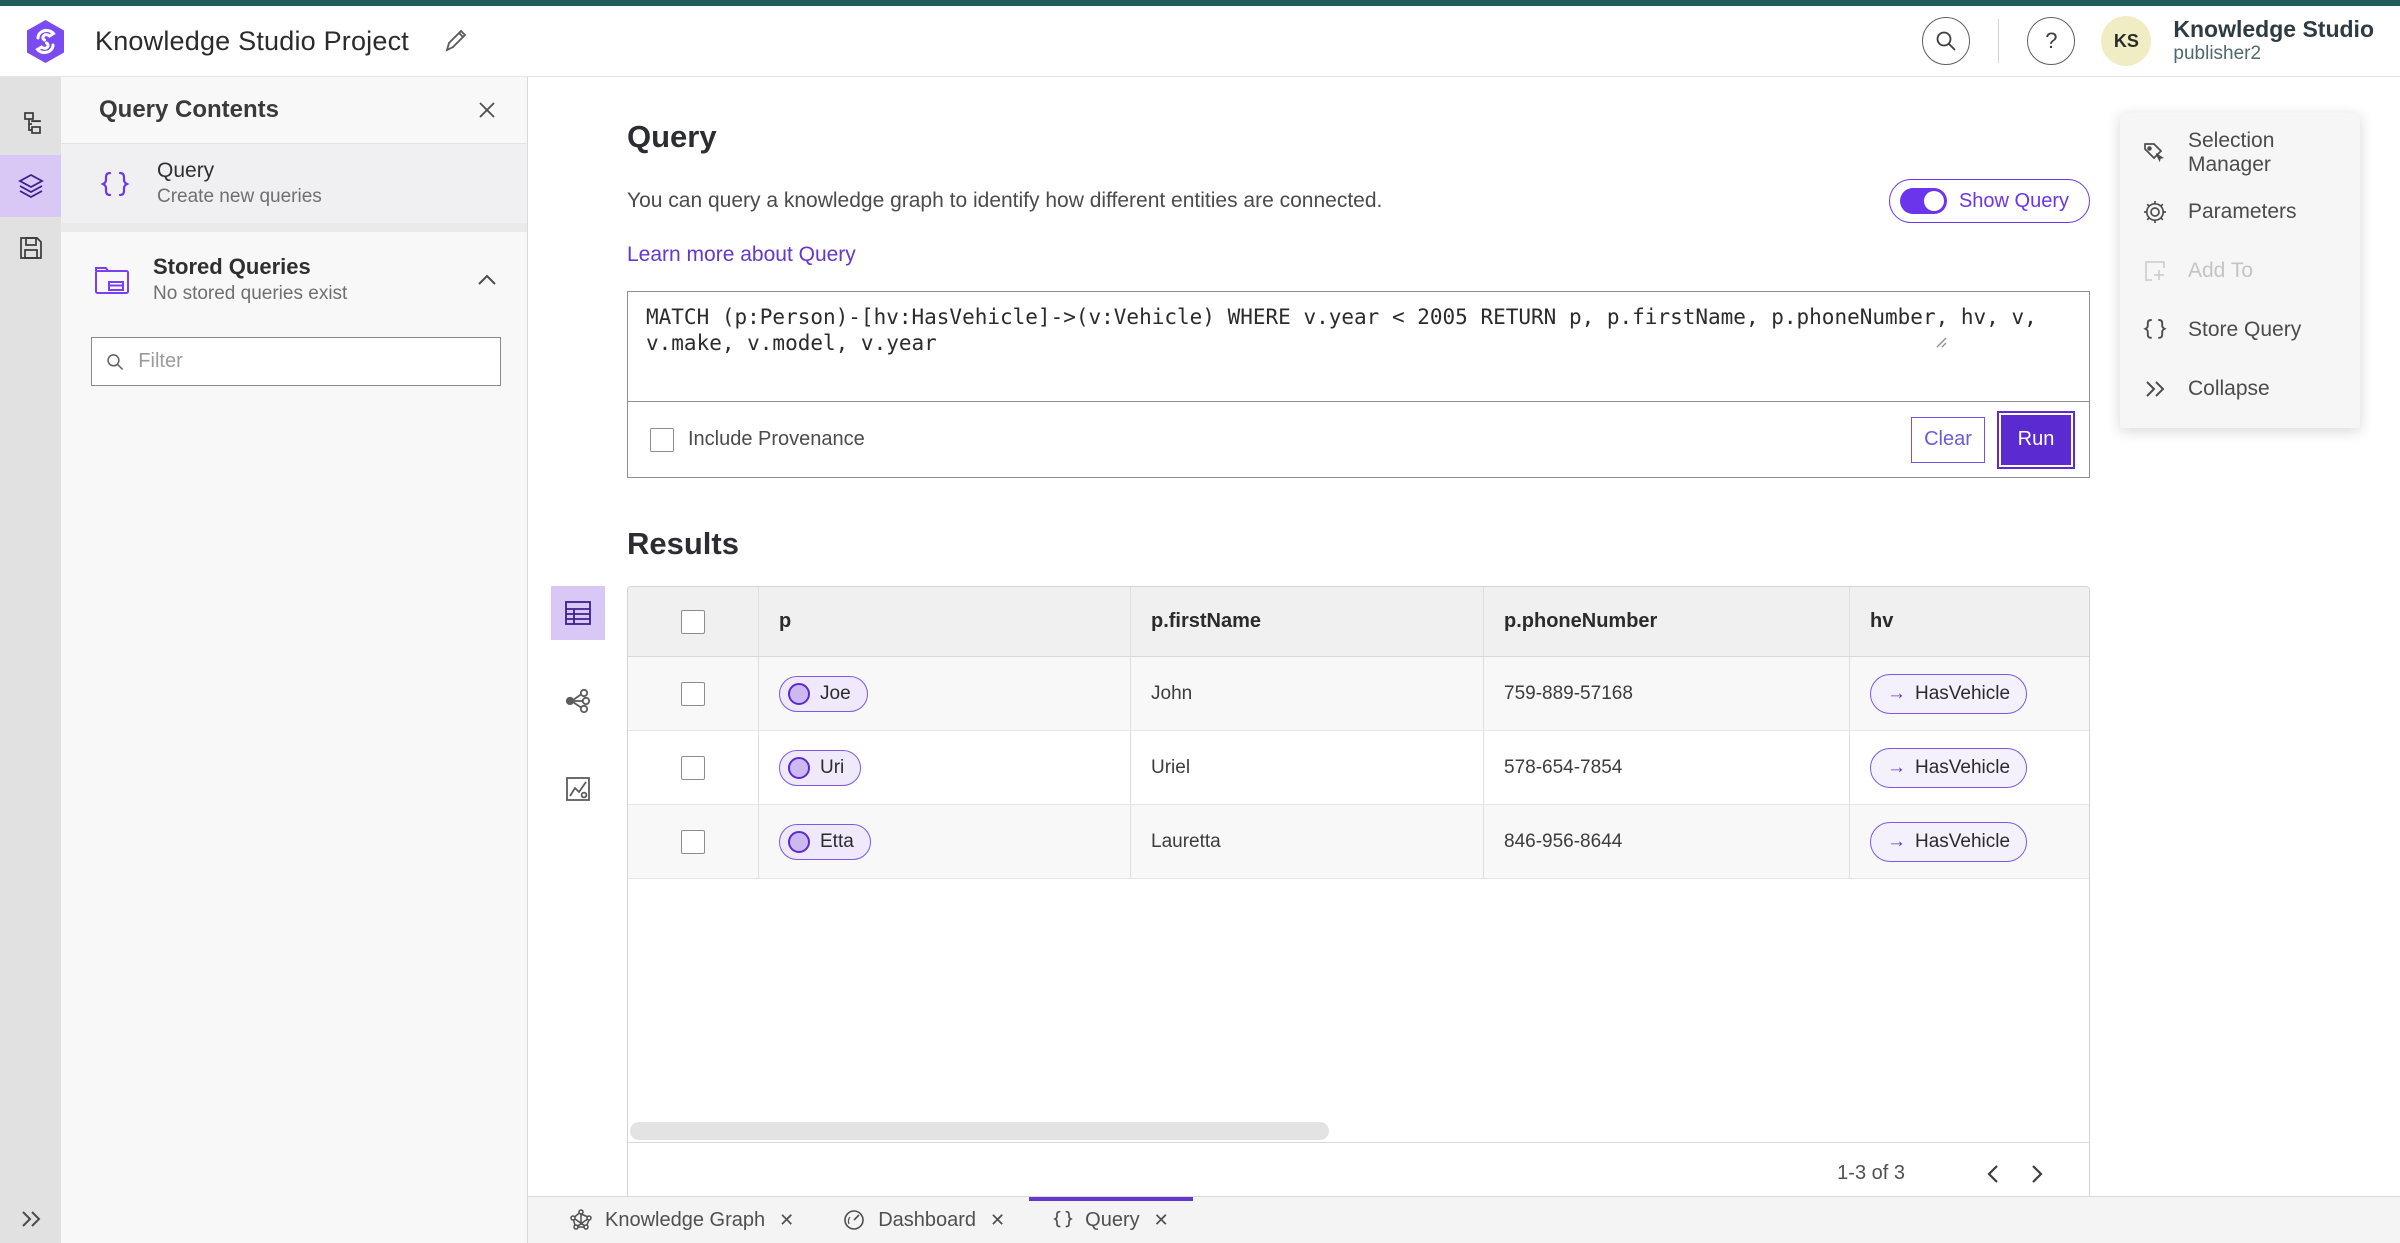 This screenshot has width=2400, height=1243. What do you see at coordinates (681, 1220) in the screenshot?
I see `tab-knowledge-graph: Knowledge Graph ✕` at bounding box center [681, 1220].